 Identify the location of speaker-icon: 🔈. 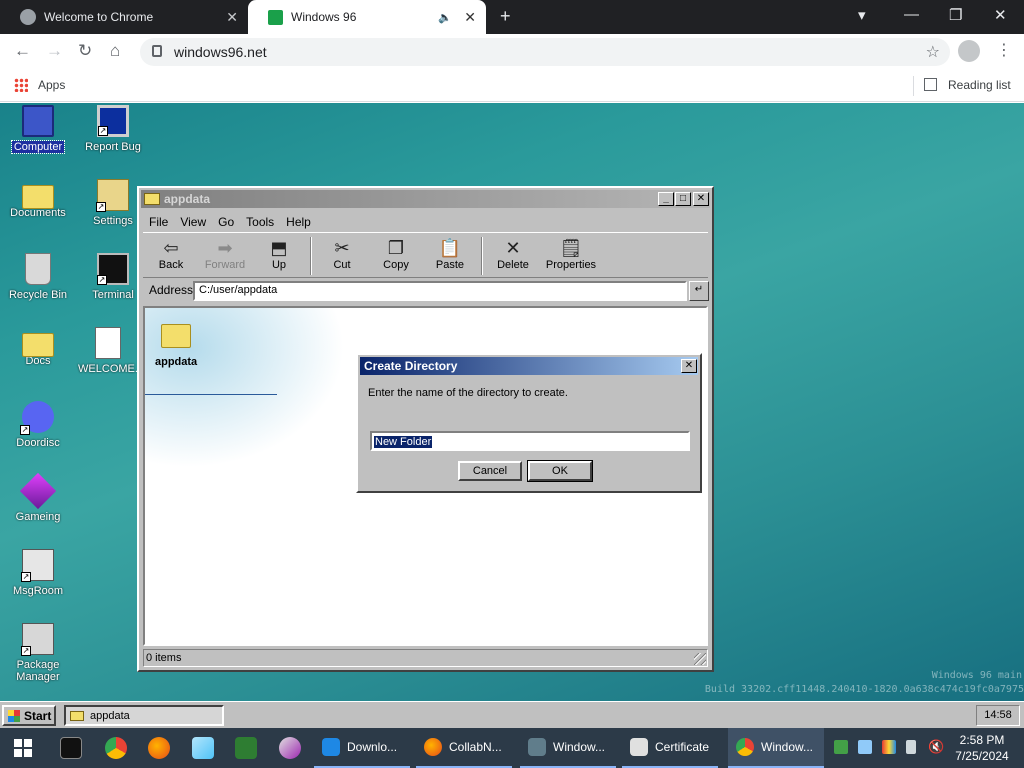
(445, 17).